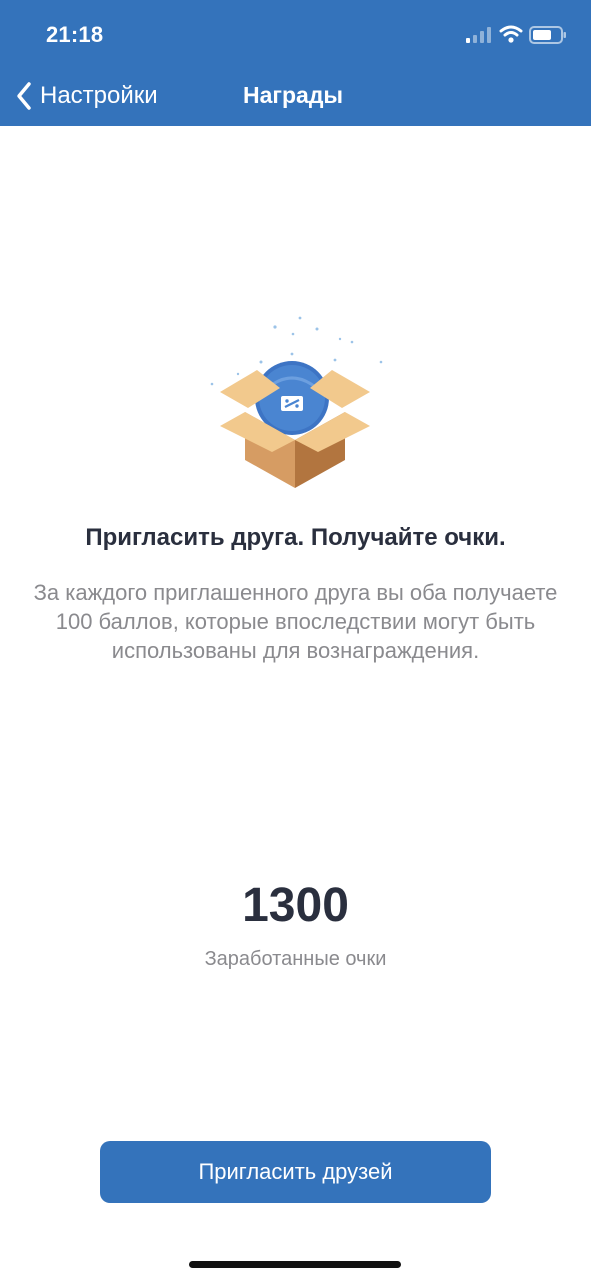 The image size is (591, 1280). I want to click on back-button: Настройки, so click(86, 96).